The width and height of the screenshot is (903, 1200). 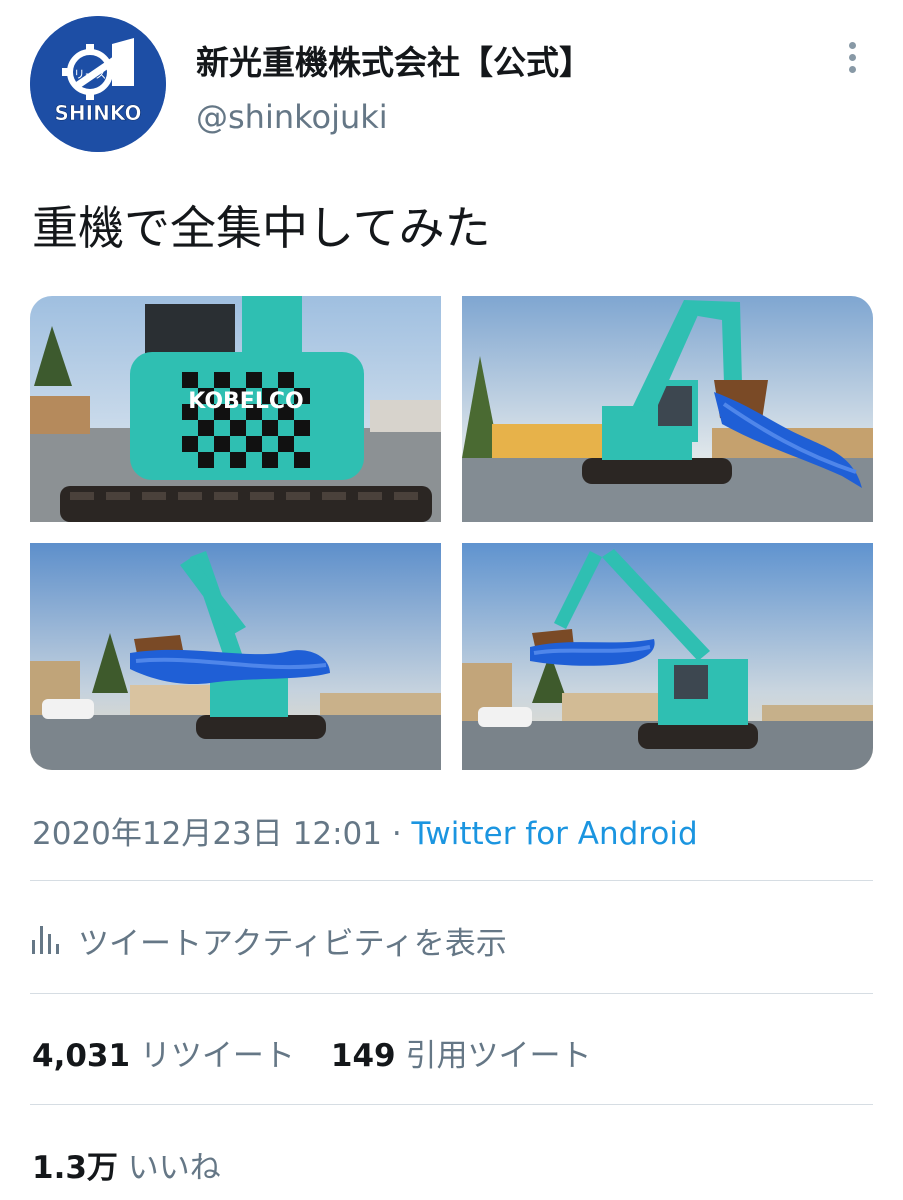 I want to click on tweet-activity-label: ツイートアクティビティを表示, so click(x=292, y=944).